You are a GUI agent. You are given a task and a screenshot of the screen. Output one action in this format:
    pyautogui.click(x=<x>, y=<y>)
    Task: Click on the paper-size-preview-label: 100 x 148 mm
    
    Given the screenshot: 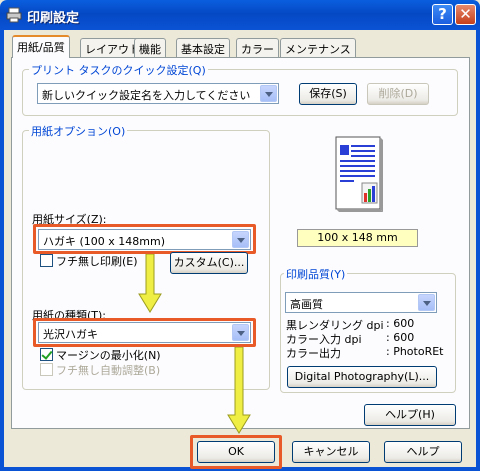 What is the action you would take?
    pyautogui.click(x=357, y=238)
    